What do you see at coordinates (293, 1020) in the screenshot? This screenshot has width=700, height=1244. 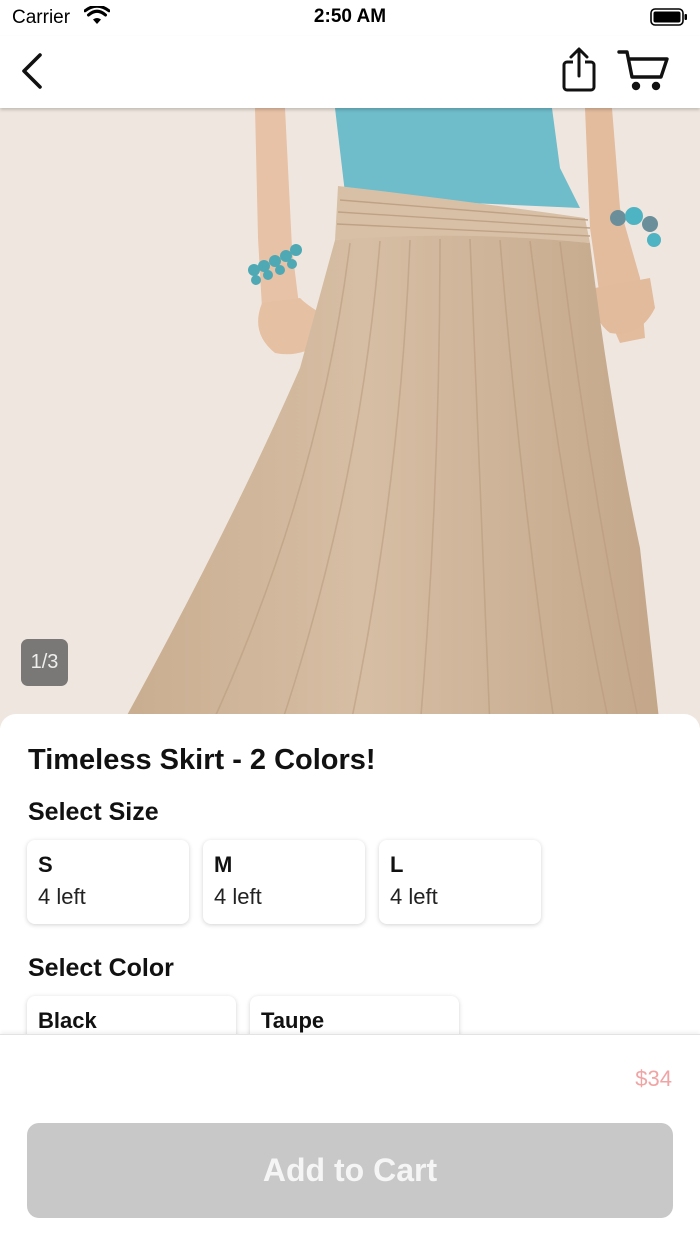 I see `color-option-label: Taupe` at bounding box center [293, 1020].